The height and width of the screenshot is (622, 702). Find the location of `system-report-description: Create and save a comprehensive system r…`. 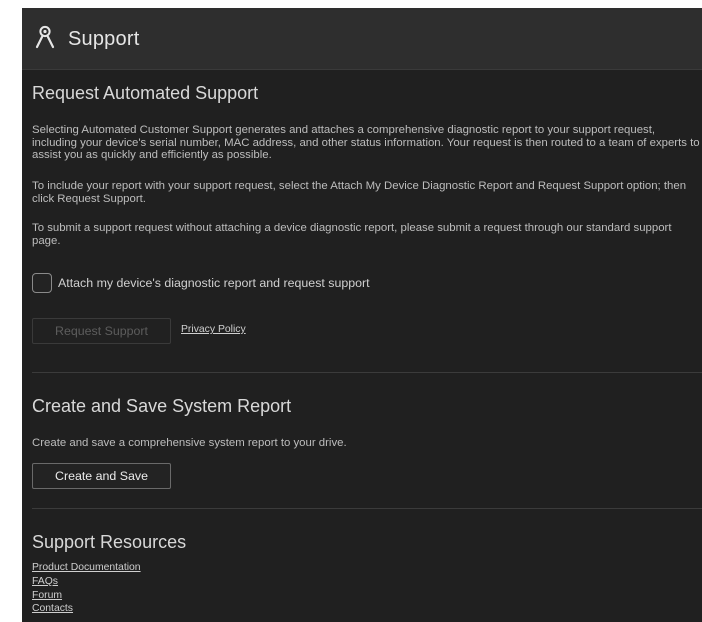

system-report-description: Create and save a comprehensive system r… is located at coordinates (189, 443).